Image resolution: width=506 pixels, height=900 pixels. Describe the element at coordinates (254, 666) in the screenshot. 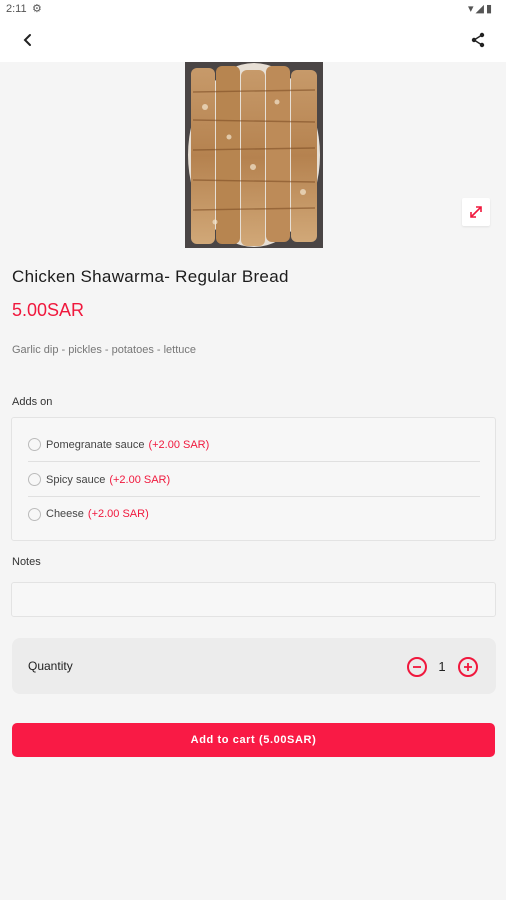

I see `quantity-stepper: Quantity 1` at that location.